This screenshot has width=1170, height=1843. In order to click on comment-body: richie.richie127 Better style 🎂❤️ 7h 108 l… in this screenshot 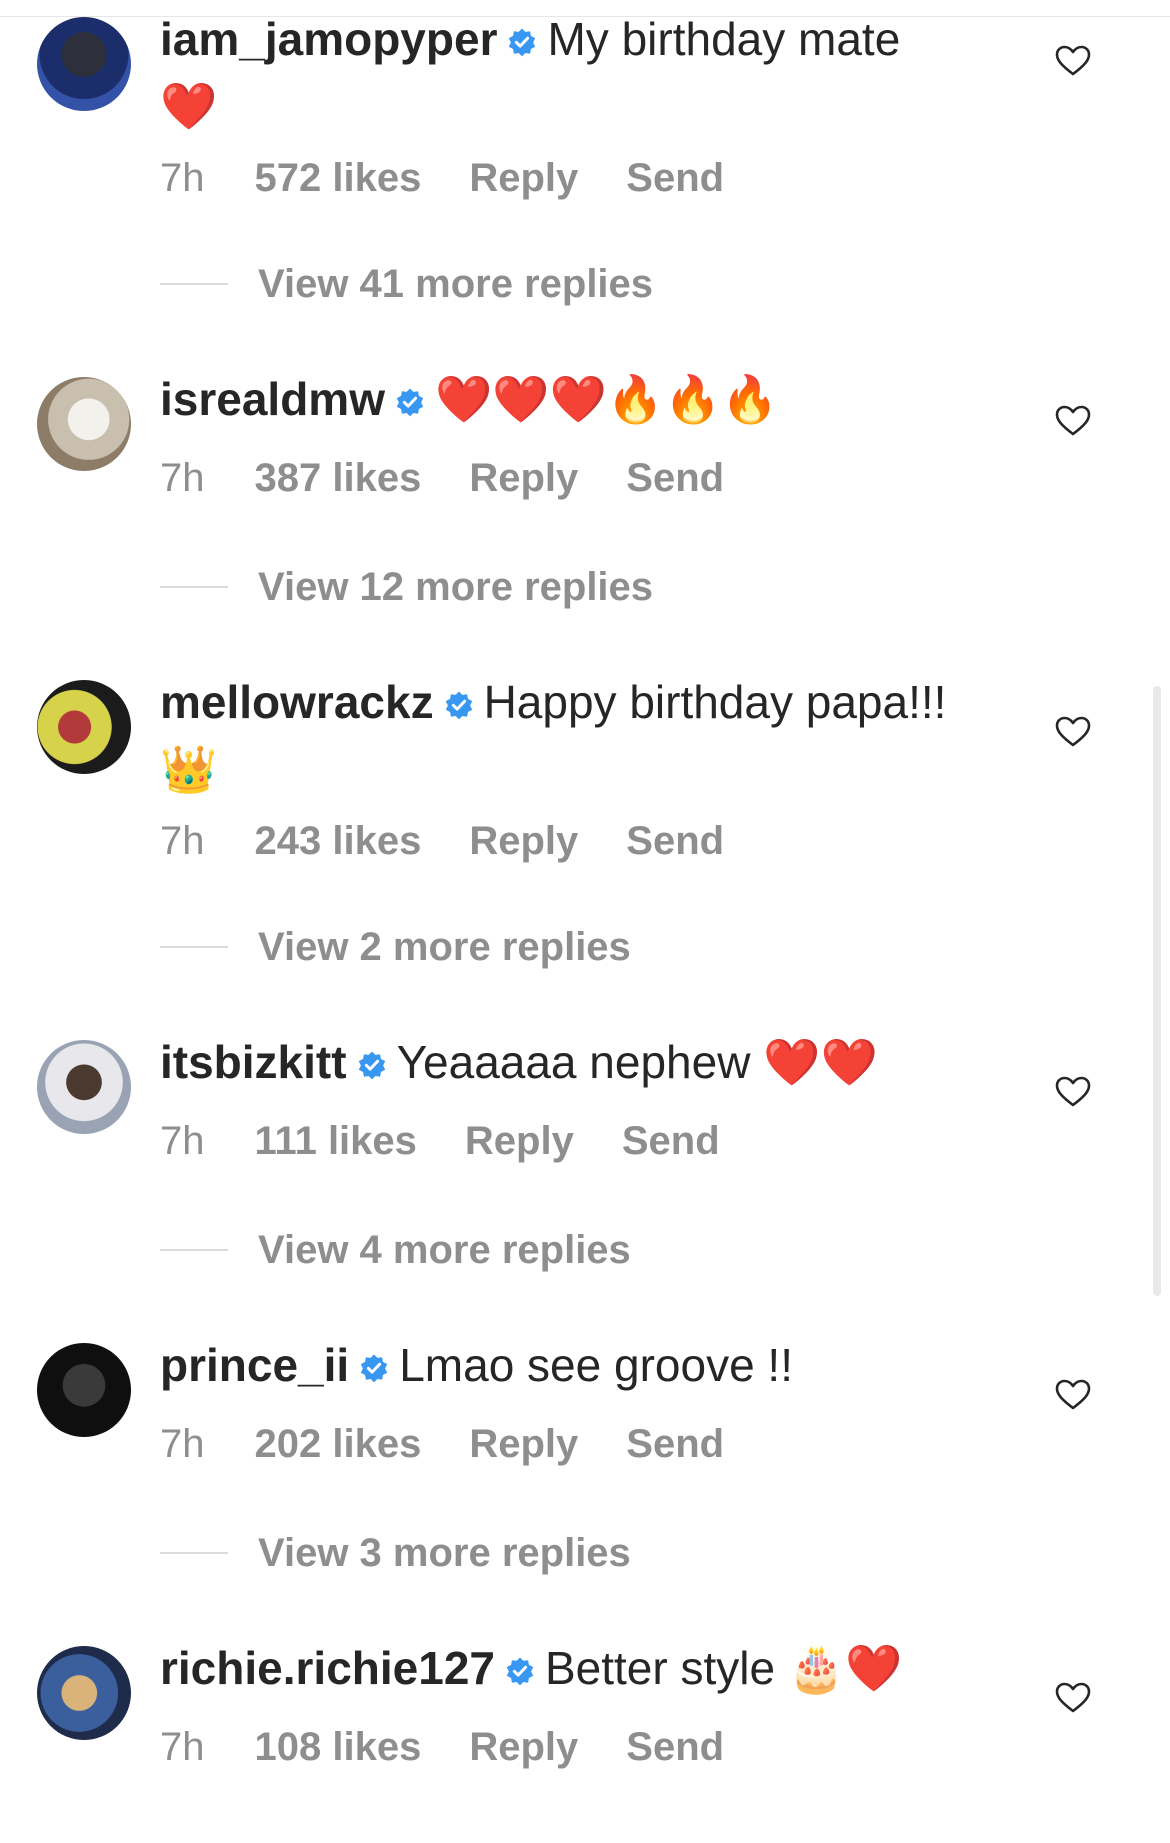, I will do `click(600, 1705)`.